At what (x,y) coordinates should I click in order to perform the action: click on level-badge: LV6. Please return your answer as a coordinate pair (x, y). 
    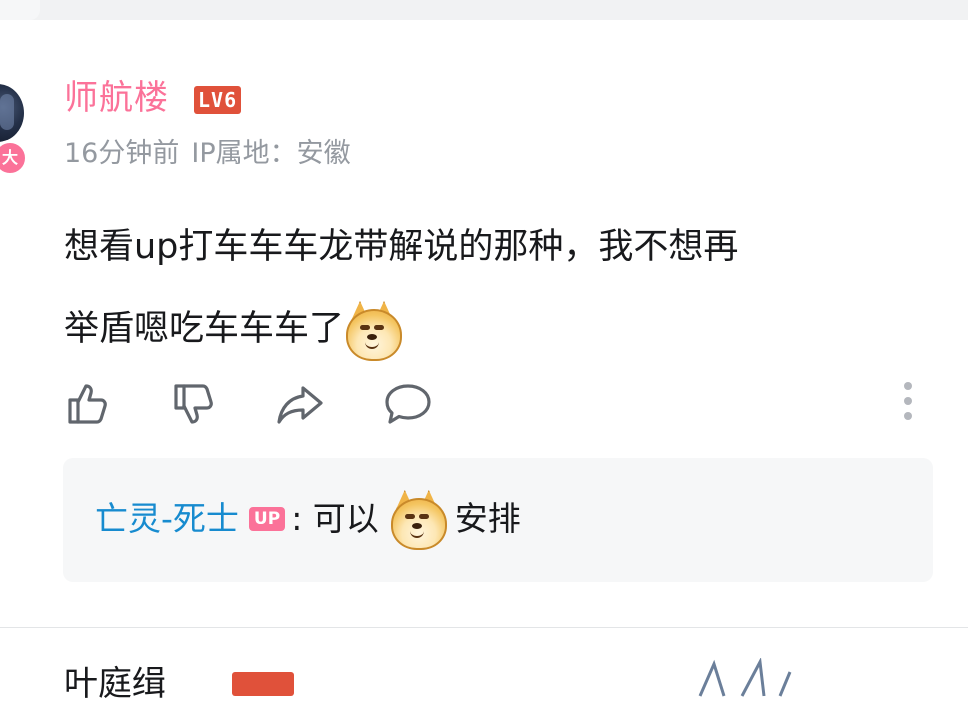
    Looking at the image, I should click on (218, 100).